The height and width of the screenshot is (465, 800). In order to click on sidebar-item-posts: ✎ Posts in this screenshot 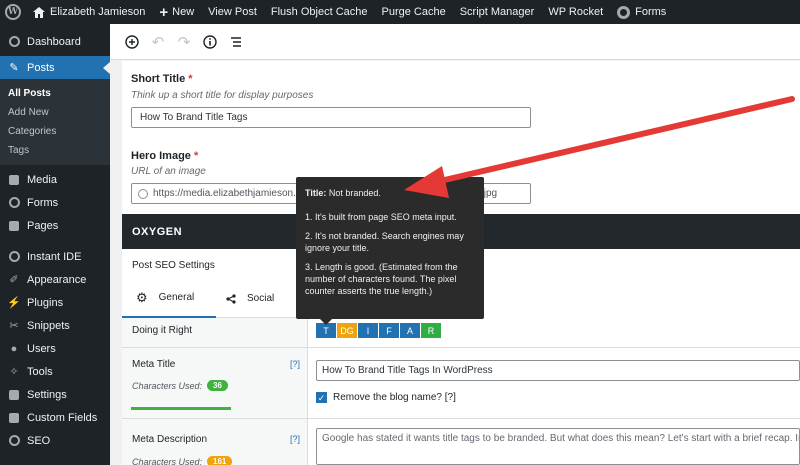, I will do `click(55, 67)`.